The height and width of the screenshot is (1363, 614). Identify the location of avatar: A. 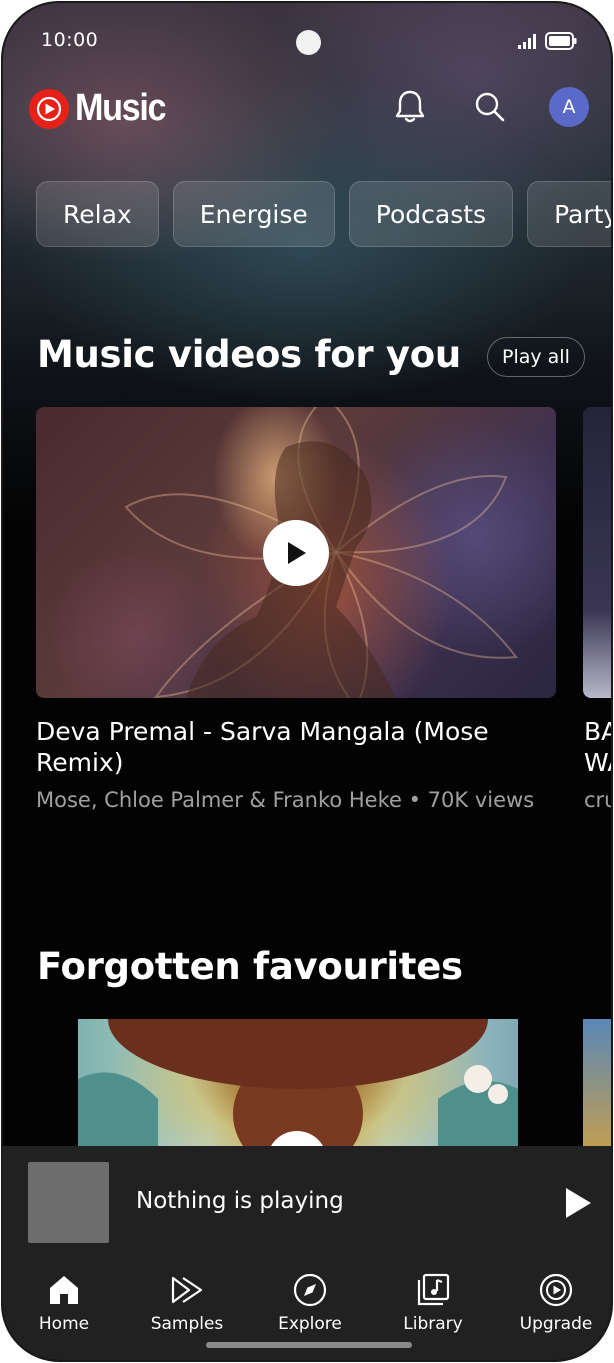
(569, 107).